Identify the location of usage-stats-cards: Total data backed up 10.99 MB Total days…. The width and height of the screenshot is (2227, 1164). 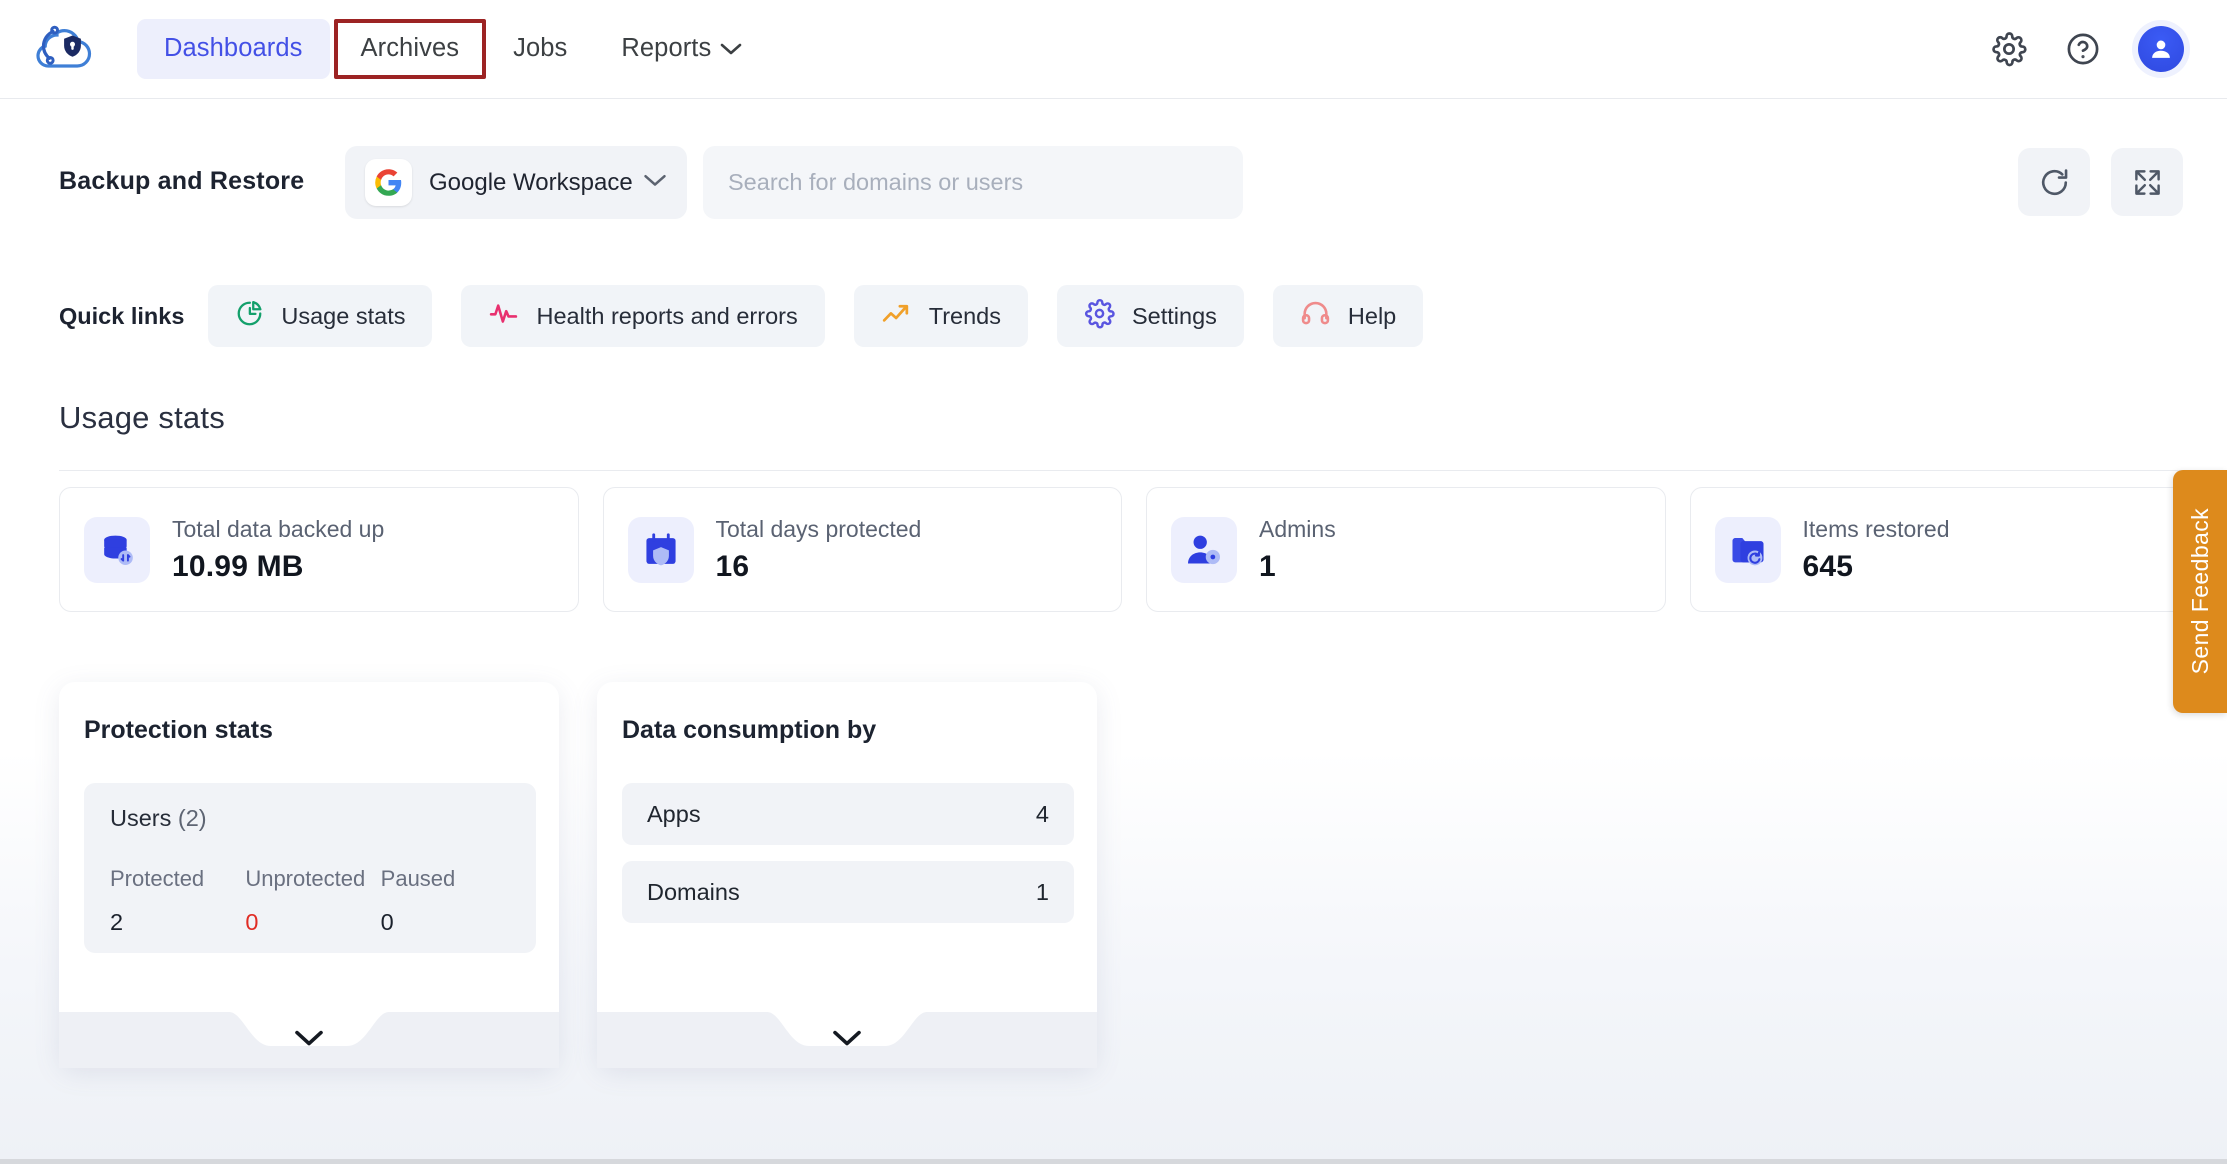
(1134, 549).